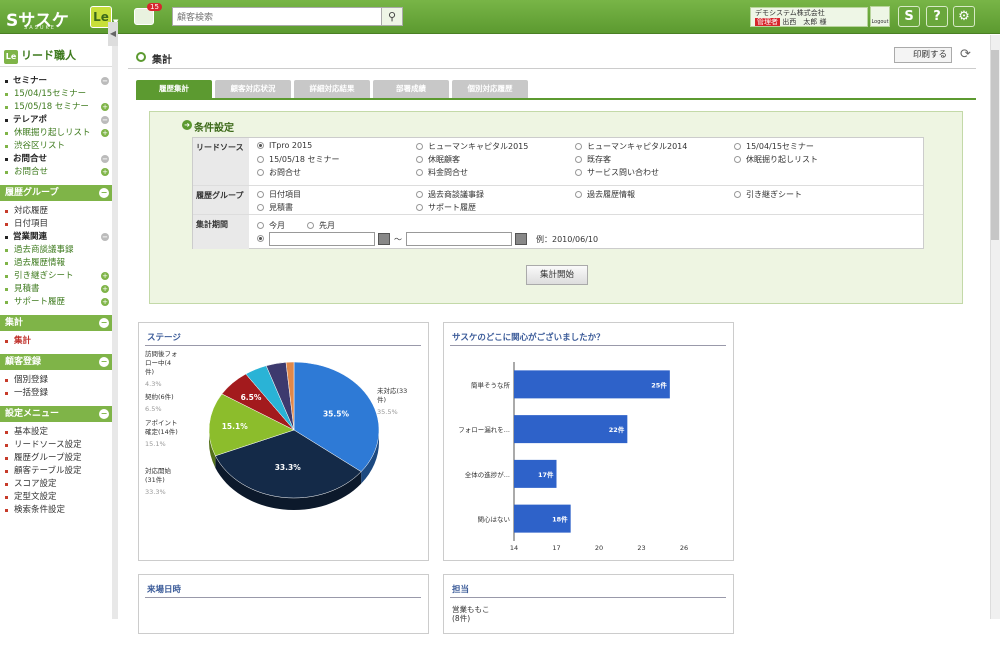 Image resolution: width=1000 pixels, height=645 pixels. Describe the element at coordinates (58, 172) in the screenshot. I see `sidebar-item: お問合せ +` at that location.